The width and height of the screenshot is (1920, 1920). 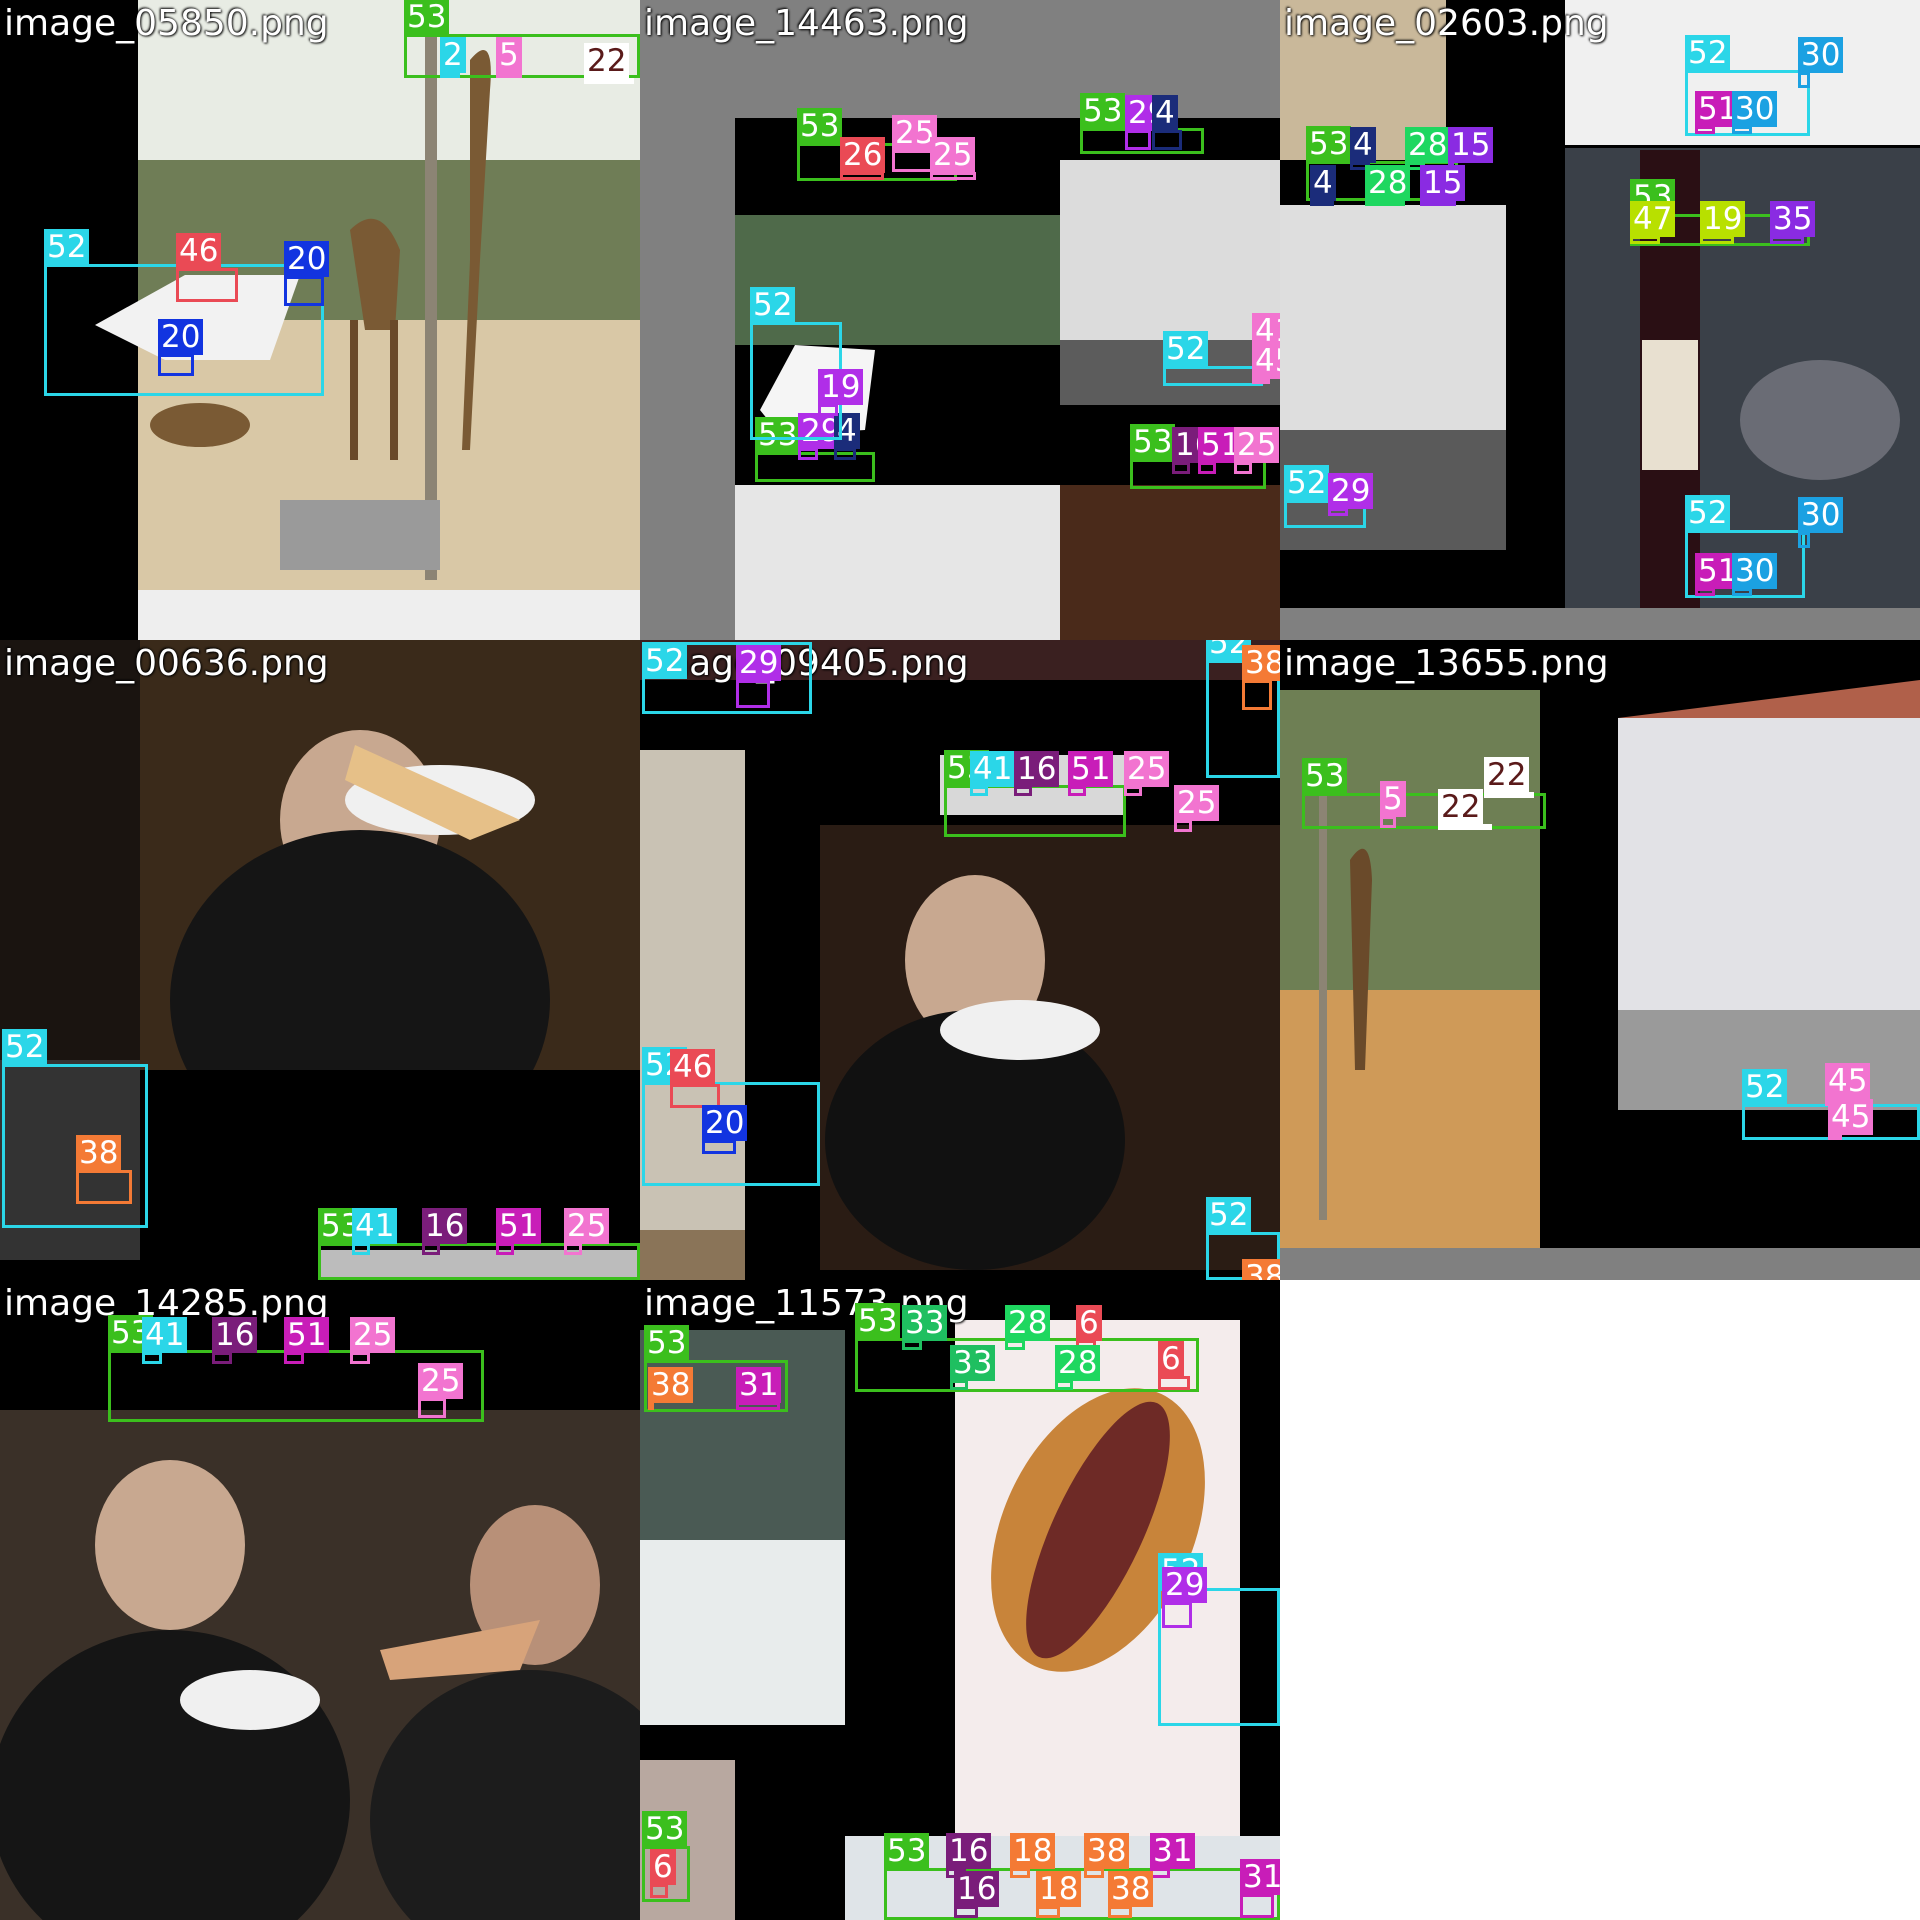 I want to click on bbox-label: 51, so click(x=1091, y=769).